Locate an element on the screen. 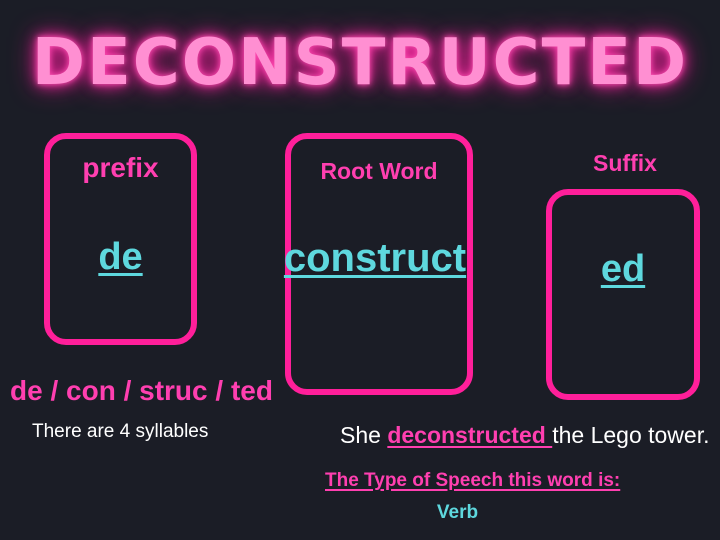 This screenshot has height=540, width=720. part-of-speech-answer: Verb is located at coordinates (457, 512).